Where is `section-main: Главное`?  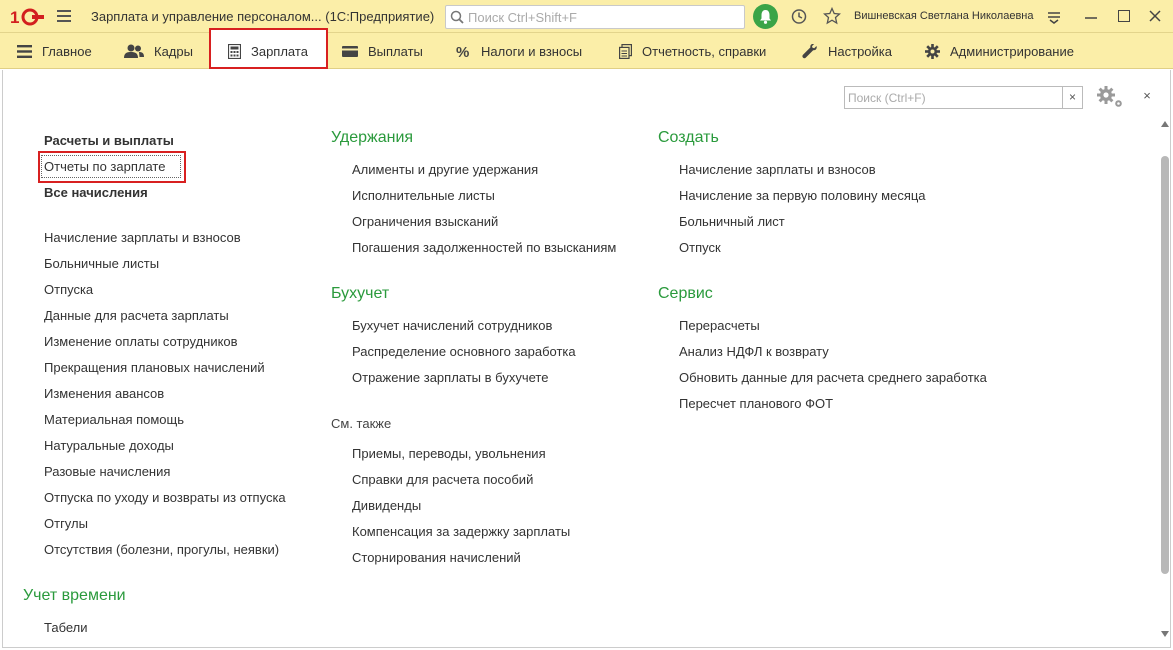 section-main: Главное is located at coordinates (54, 51).